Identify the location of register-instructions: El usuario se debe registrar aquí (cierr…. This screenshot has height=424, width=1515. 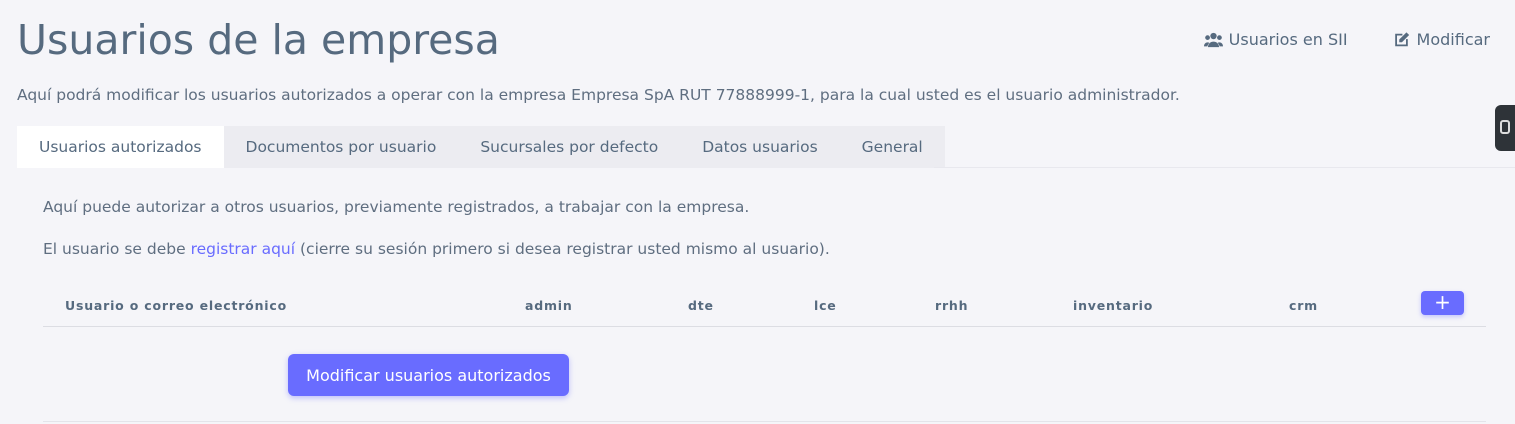
(436, 249).